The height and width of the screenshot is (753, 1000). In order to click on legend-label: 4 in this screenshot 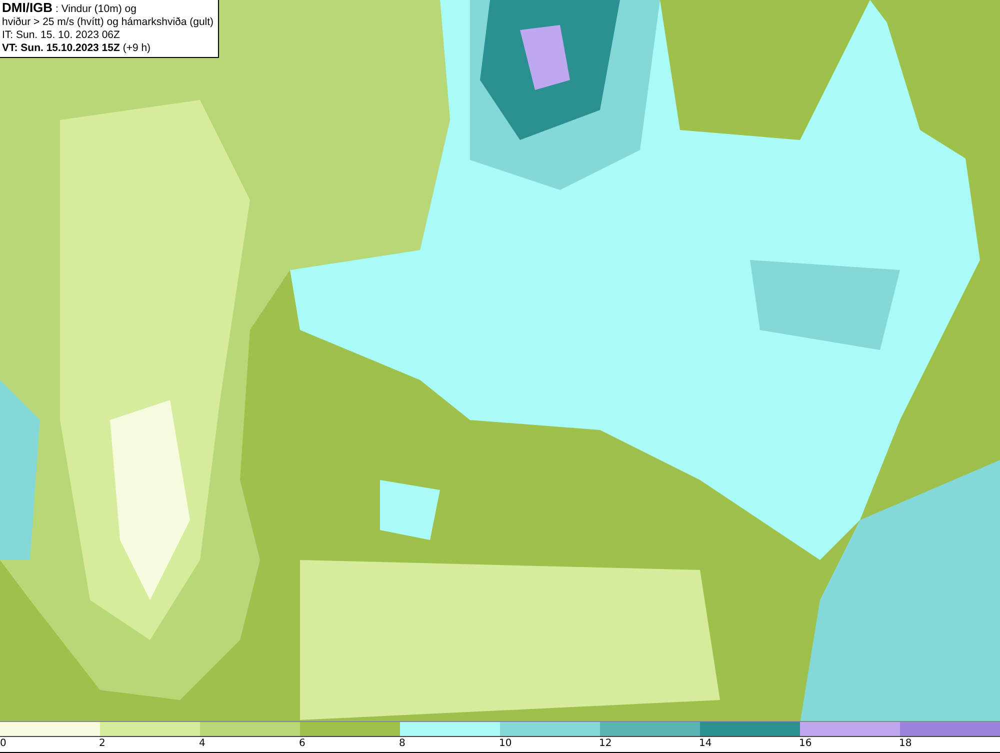, I will do `click(202, 744)`.